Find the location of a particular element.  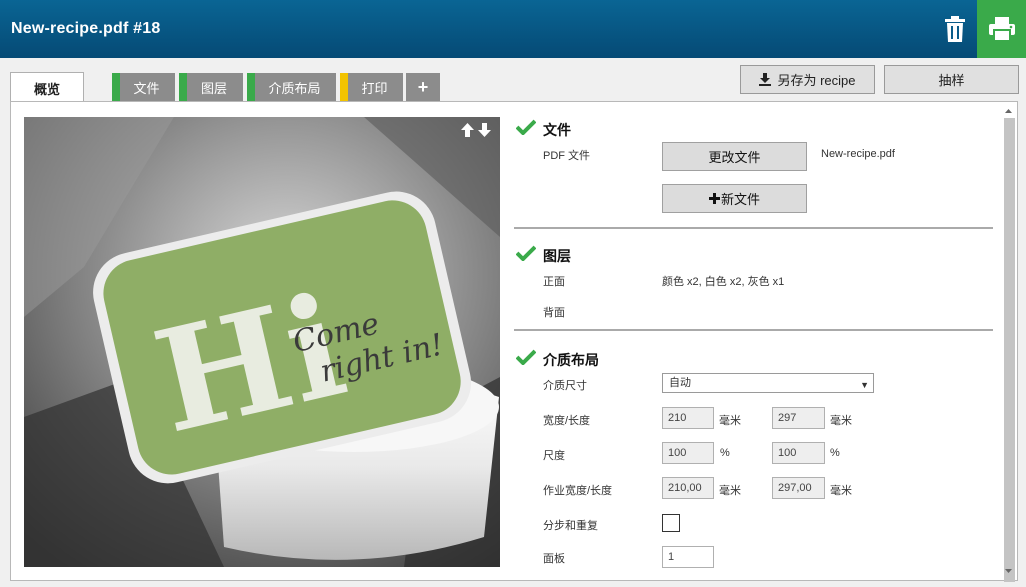

add-tab-button: + is located at coordinates (423, 87).